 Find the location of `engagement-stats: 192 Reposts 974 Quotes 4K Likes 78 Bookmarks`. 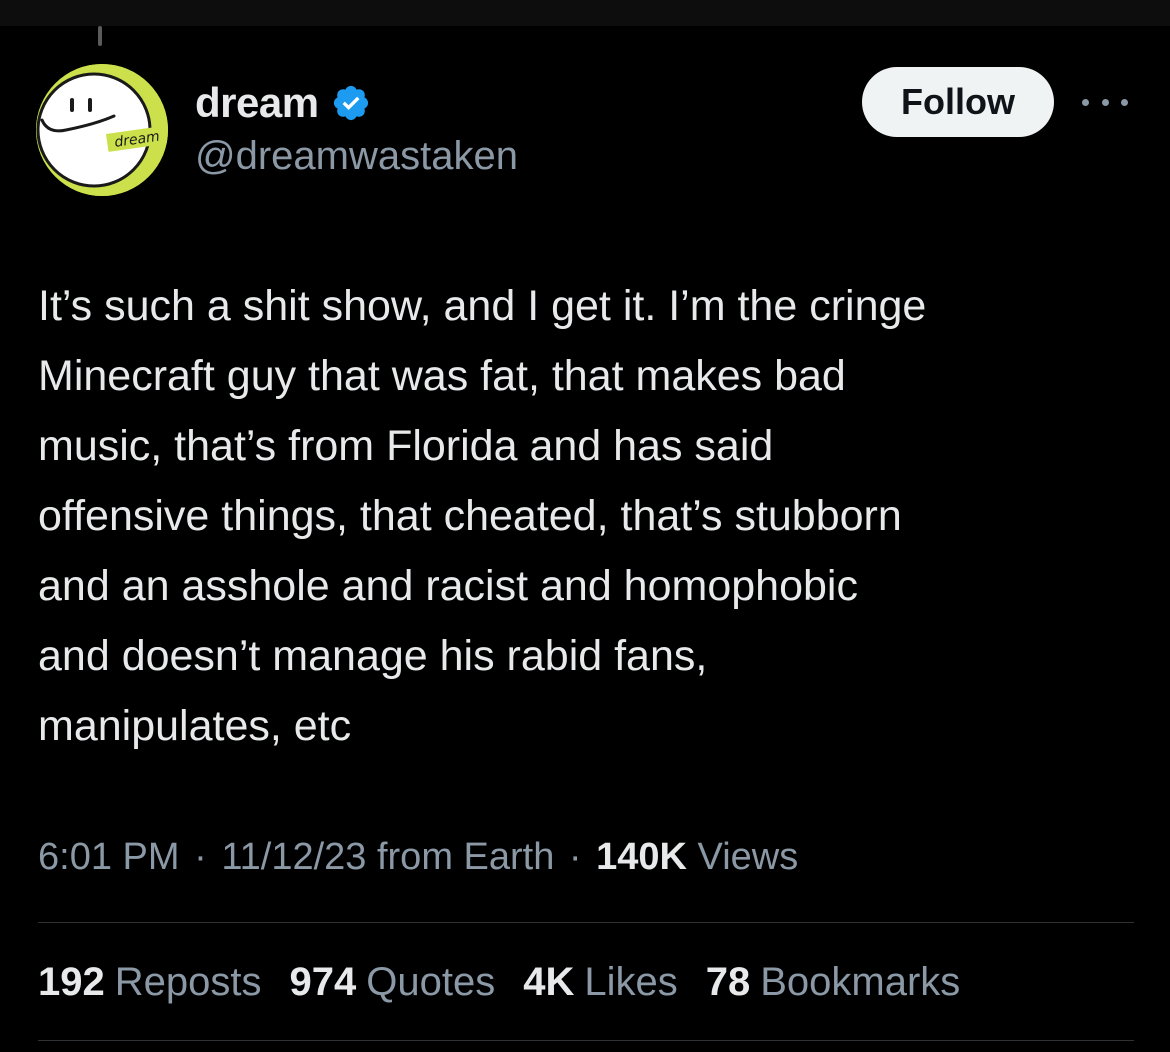

engagement-stats: 192 Reposts 974 Quotes 4K Likes 78 Bookmarks is located at coordinates (513, 982).